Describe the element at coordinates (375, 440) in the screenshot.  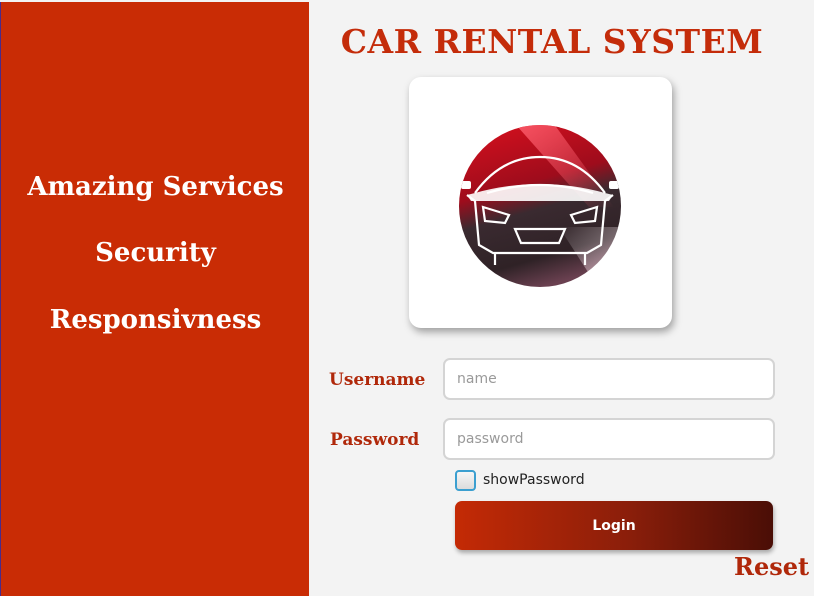
I see `password-label: Password` at that location.